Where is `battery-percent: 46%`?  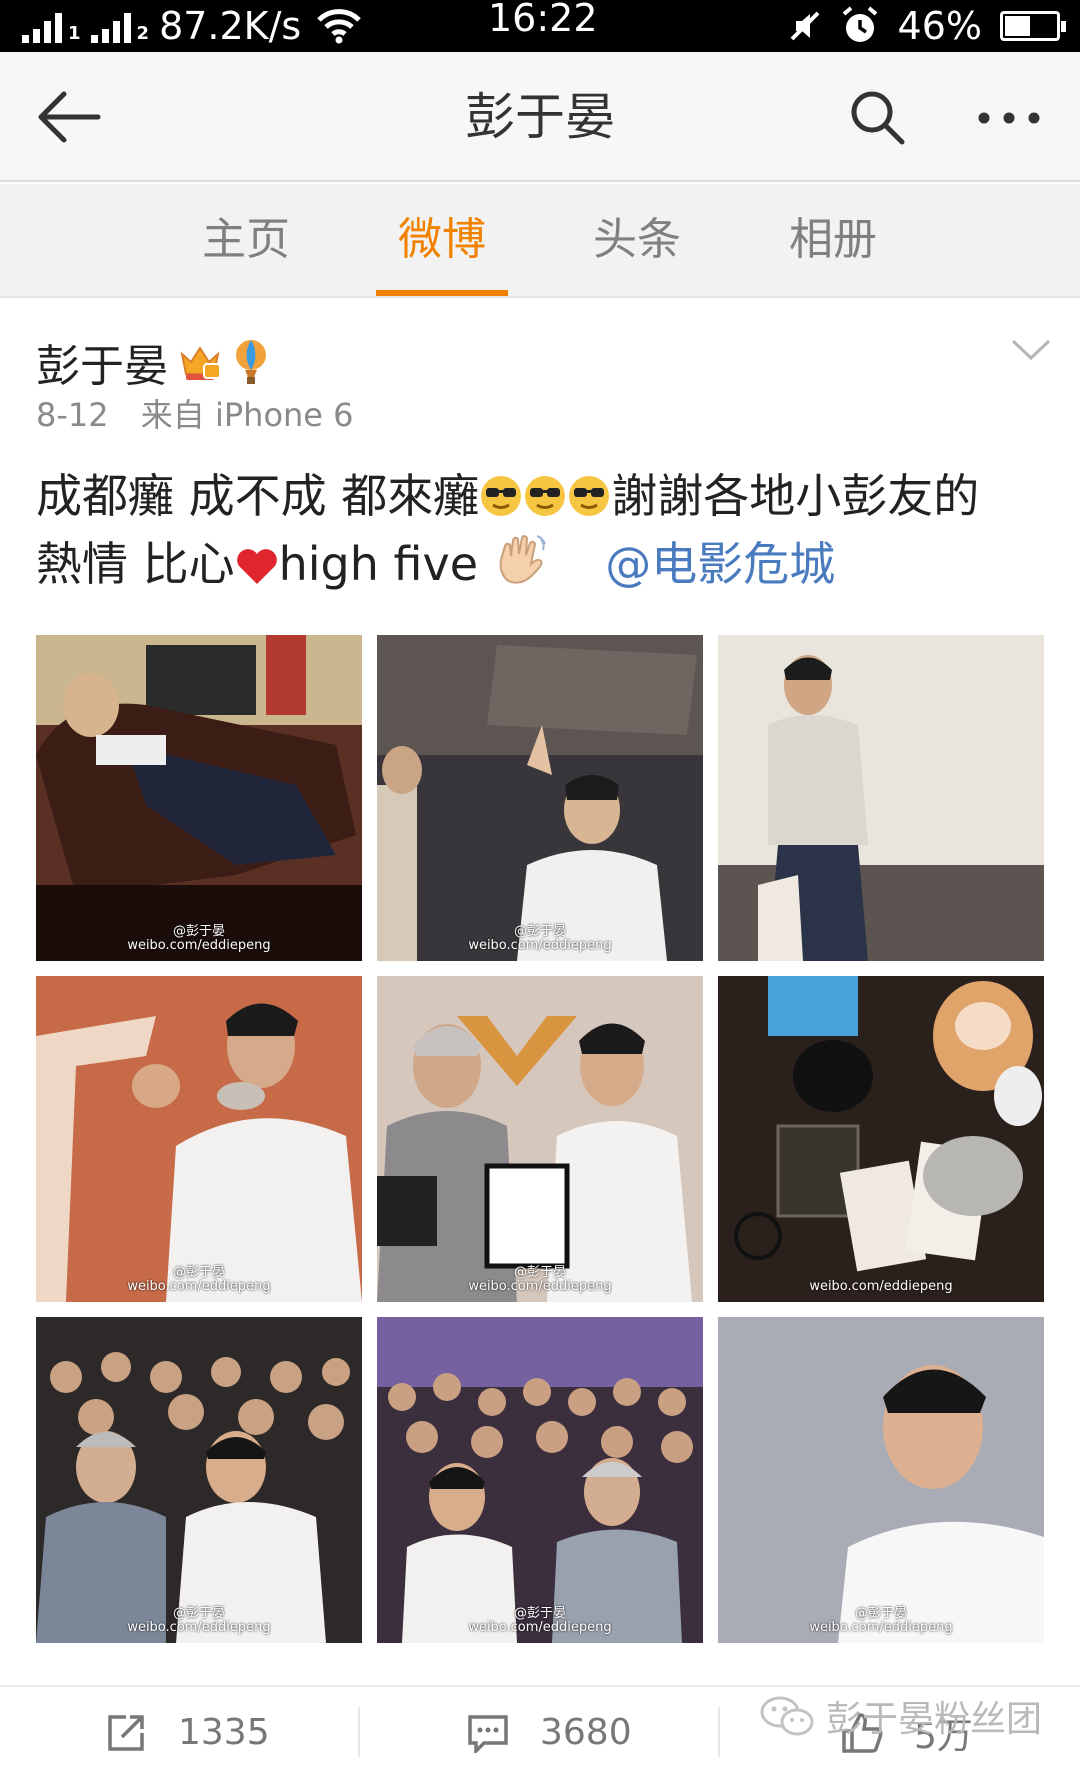
battery-percent: 46% is located at coordinates (939, 26).